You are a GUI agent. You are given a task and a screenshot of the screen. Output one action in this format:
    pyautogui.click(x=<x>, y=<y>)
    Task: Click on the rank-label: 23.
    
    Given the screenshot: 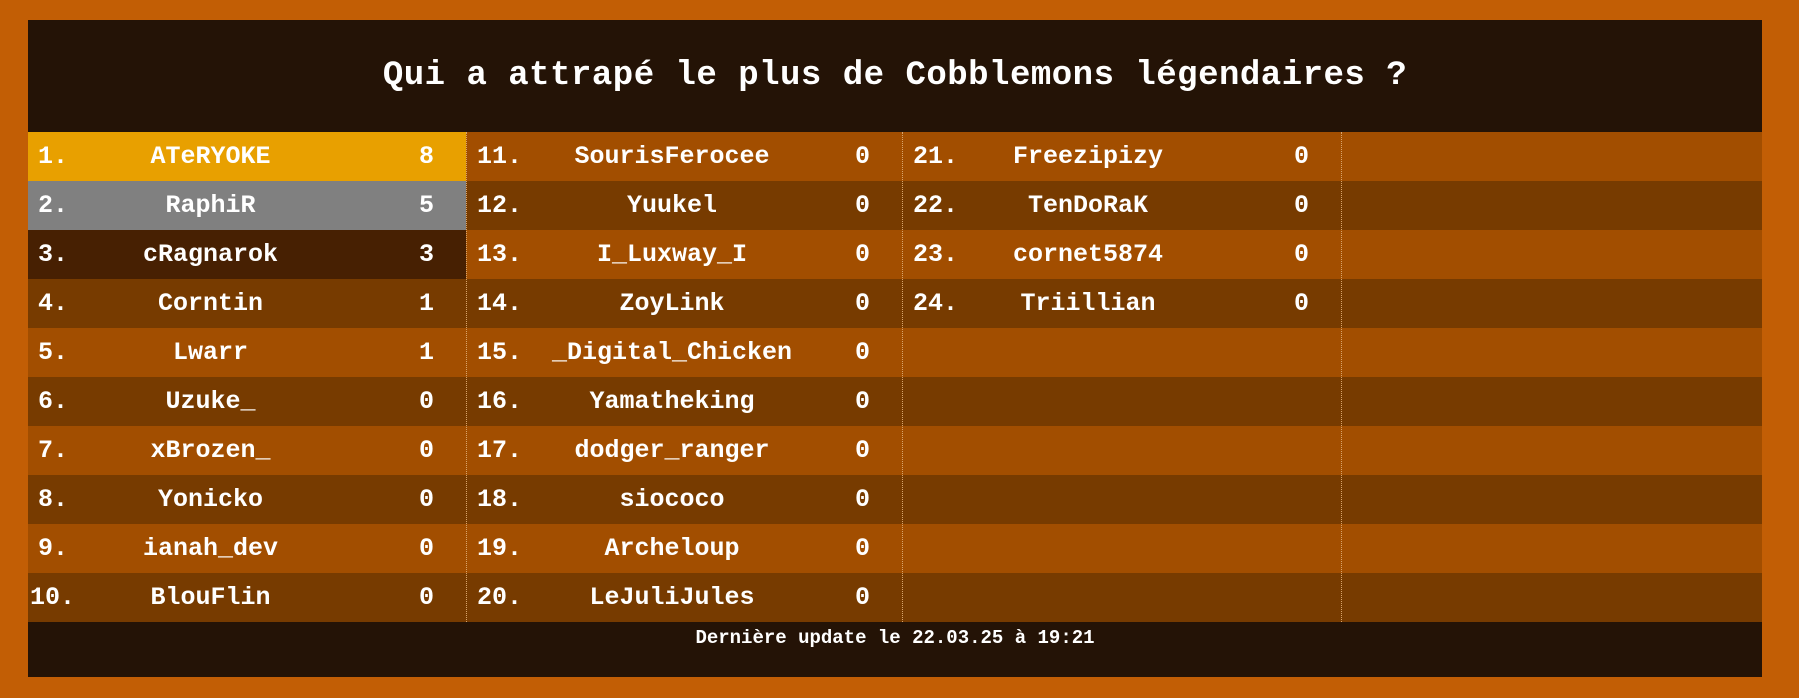 What is the action you would take?
    pyautogui.click(x=936, y=254)
    